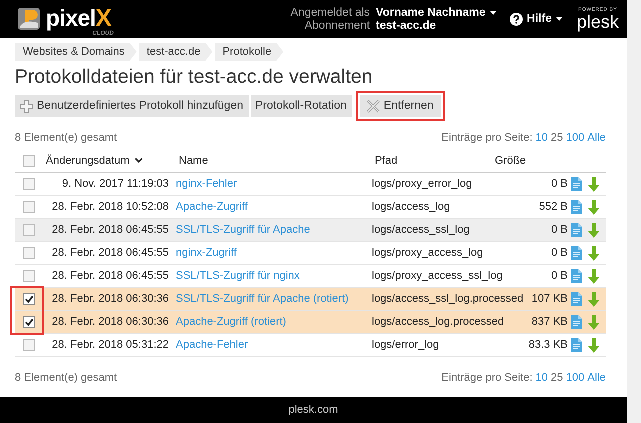  I want to click on breadcrumb-link: Websites & Domains, so click(76, 52).